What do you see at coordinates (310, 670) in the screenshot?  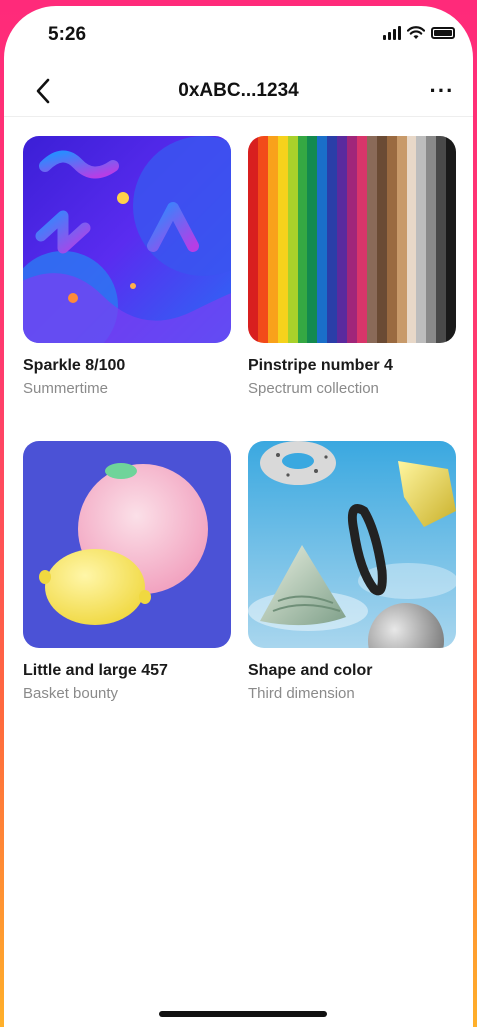 I see `collectible-title: Shape and color` at bounding box center [310, 670].